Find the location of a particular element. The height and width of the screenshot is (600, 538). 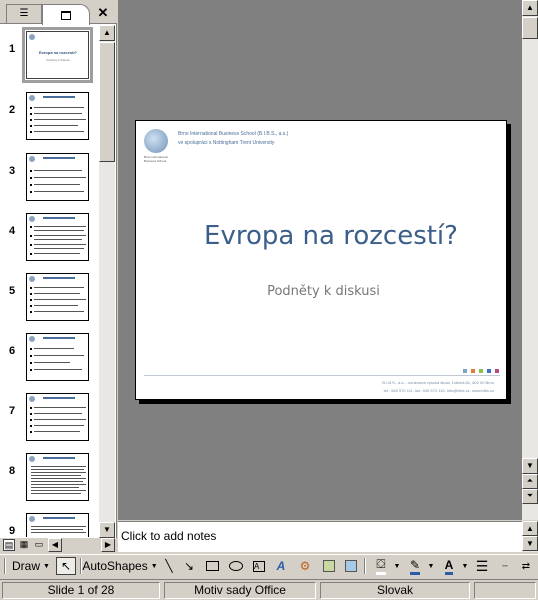

logo-caption: Brno International Business School is located at coordinates (156, 159).